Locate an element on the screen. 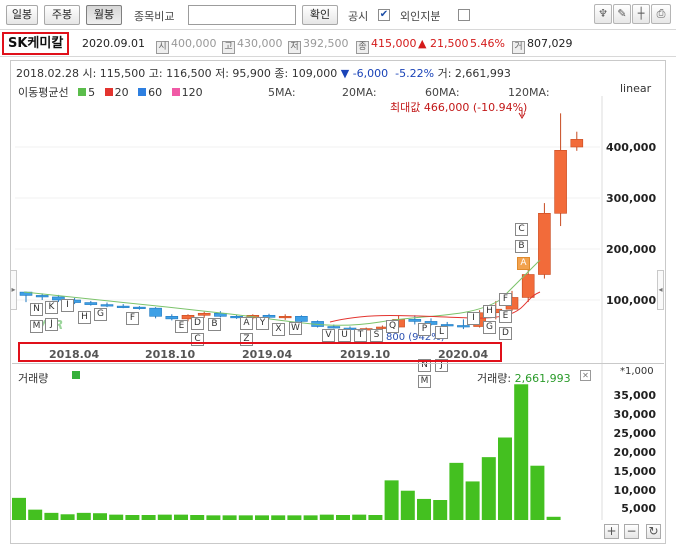 The image size is (676, 548). zoom-in-button: + is located at coordinates (611, 531).